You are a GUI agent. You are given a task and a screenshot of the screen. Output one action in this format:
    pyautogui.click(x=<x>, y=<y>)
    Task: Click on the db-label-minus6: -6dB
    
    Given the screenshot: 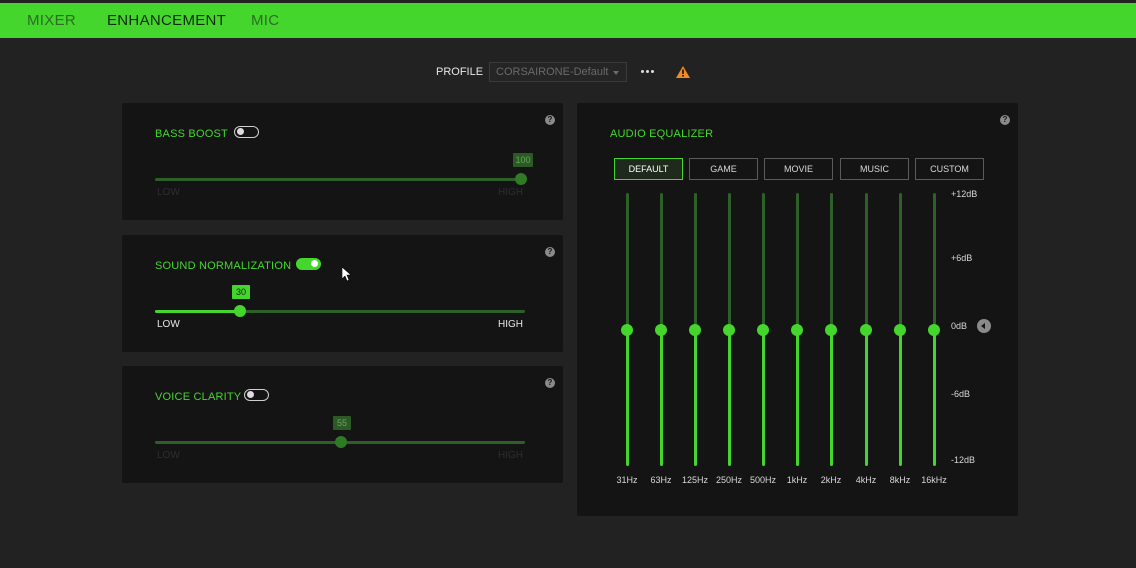 What is the action you would take?
    pyautogui.click(x=961, y=394)
    